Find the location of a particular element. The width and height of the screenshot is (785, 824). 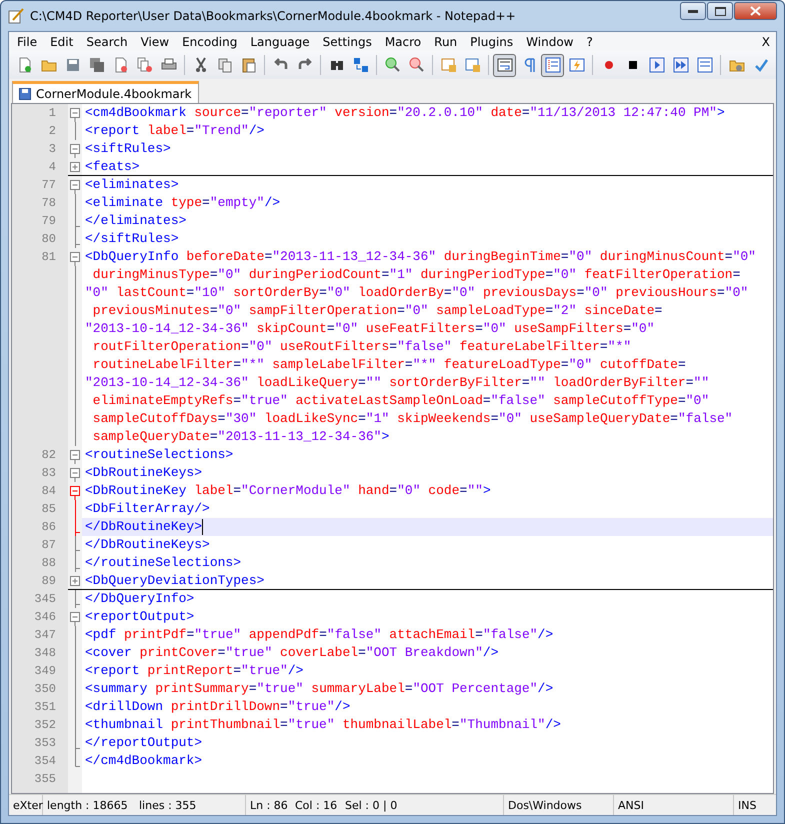

status-field: ANSI is located at coordinates (674, 805).